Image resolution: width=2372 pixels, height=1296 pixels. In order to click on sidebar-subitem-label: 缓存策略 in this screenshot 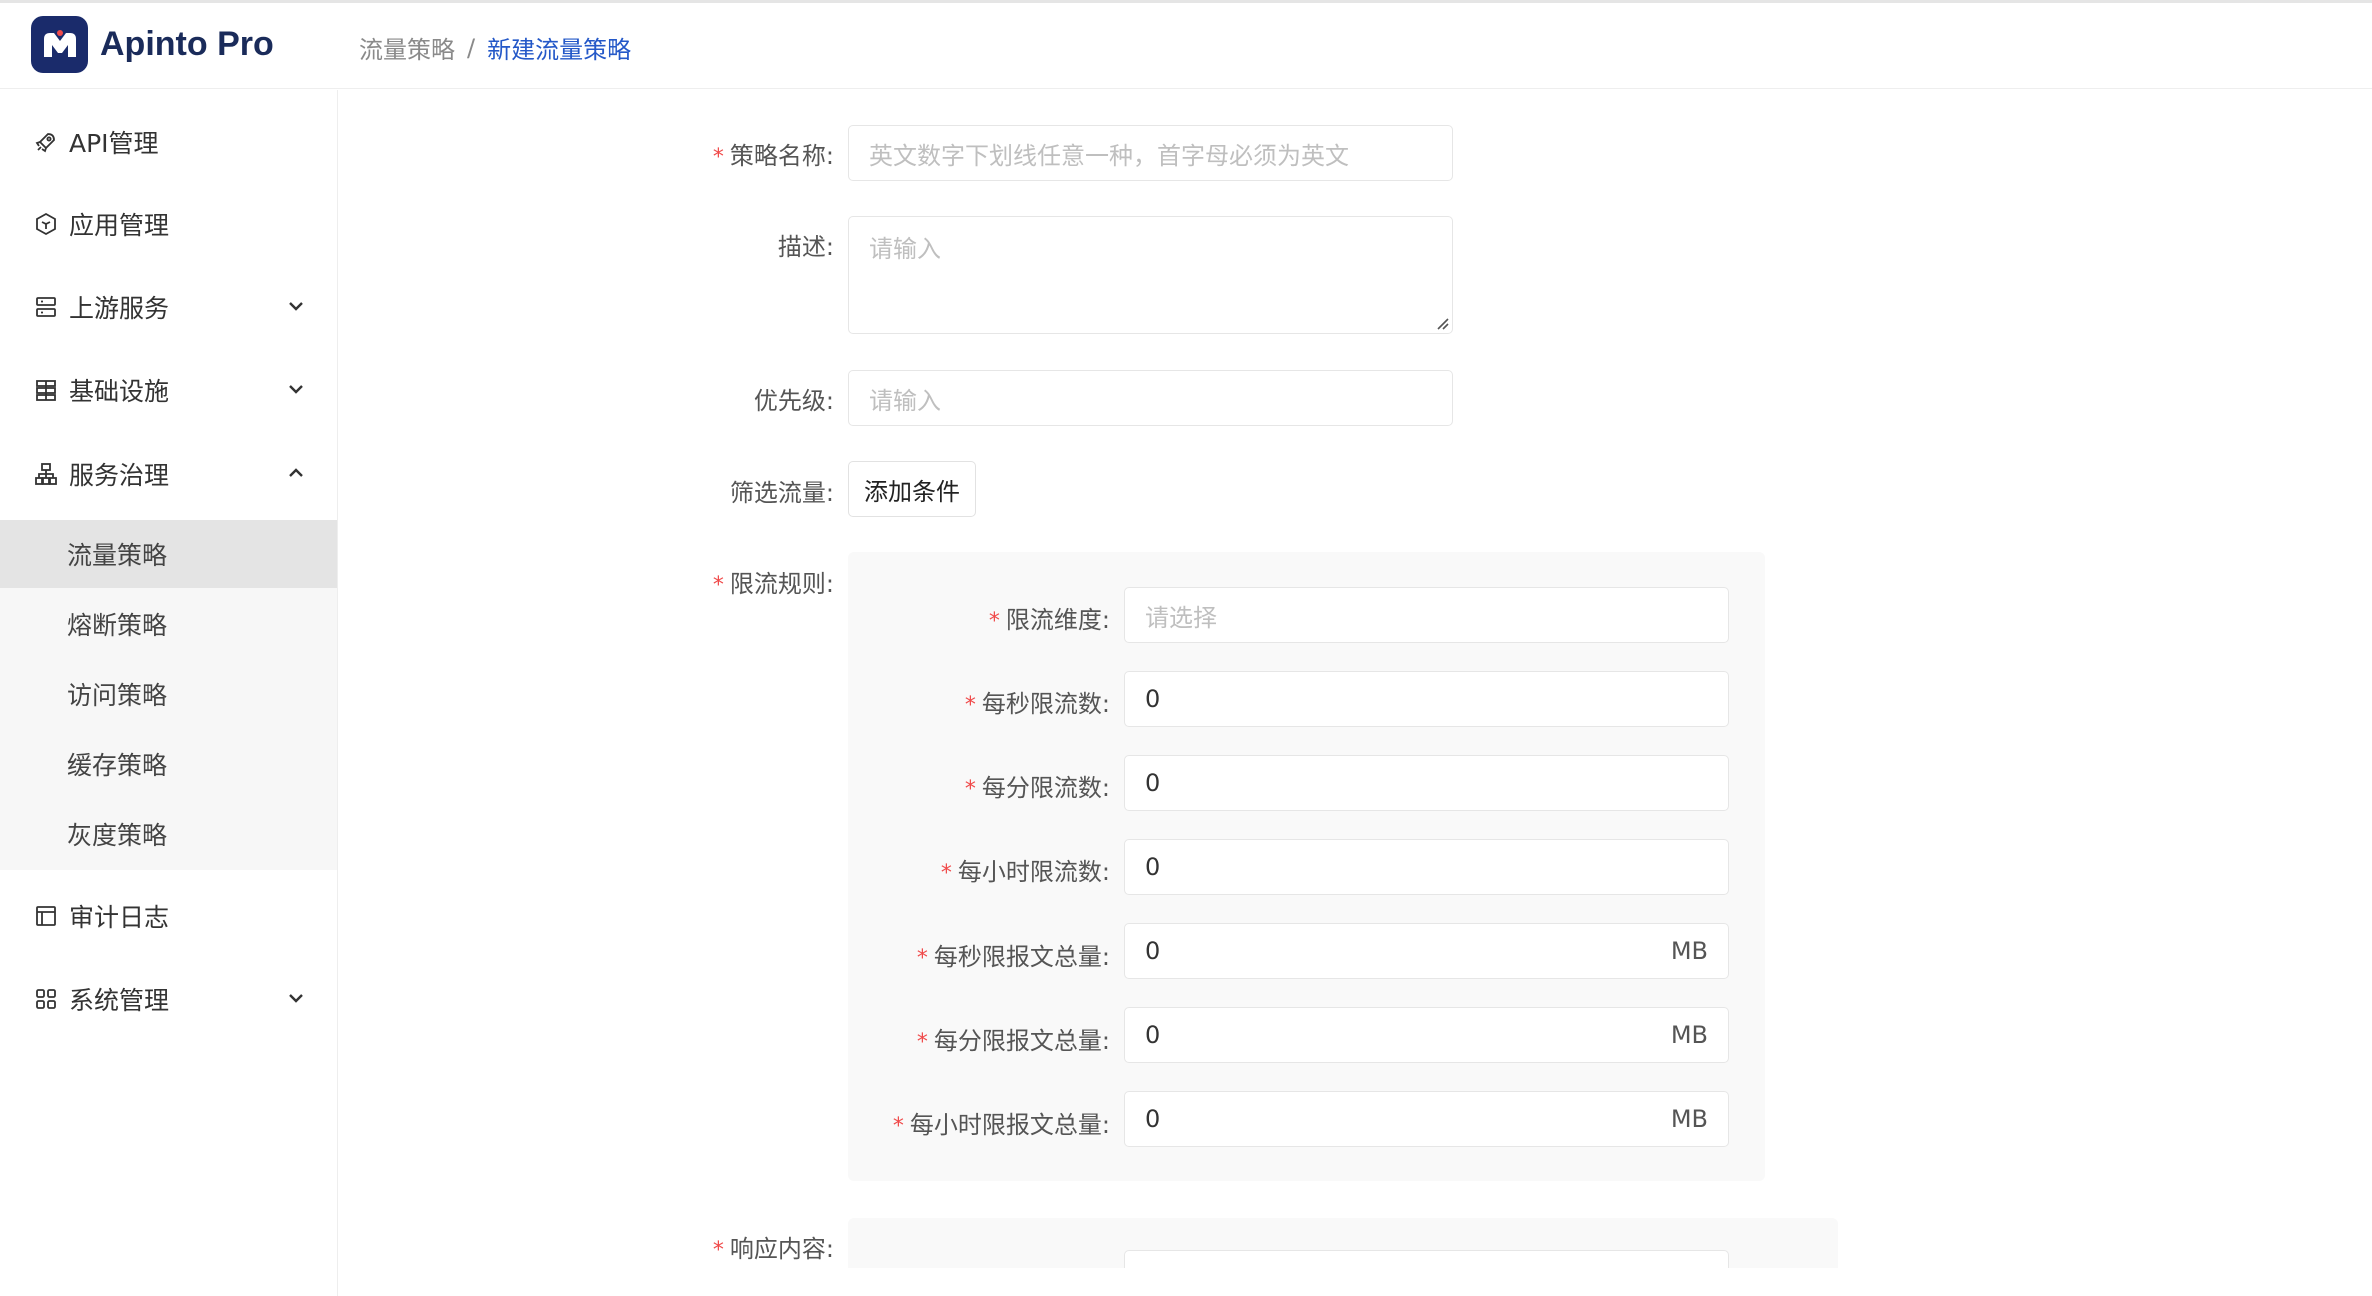, I will do `click(117, 765)`.